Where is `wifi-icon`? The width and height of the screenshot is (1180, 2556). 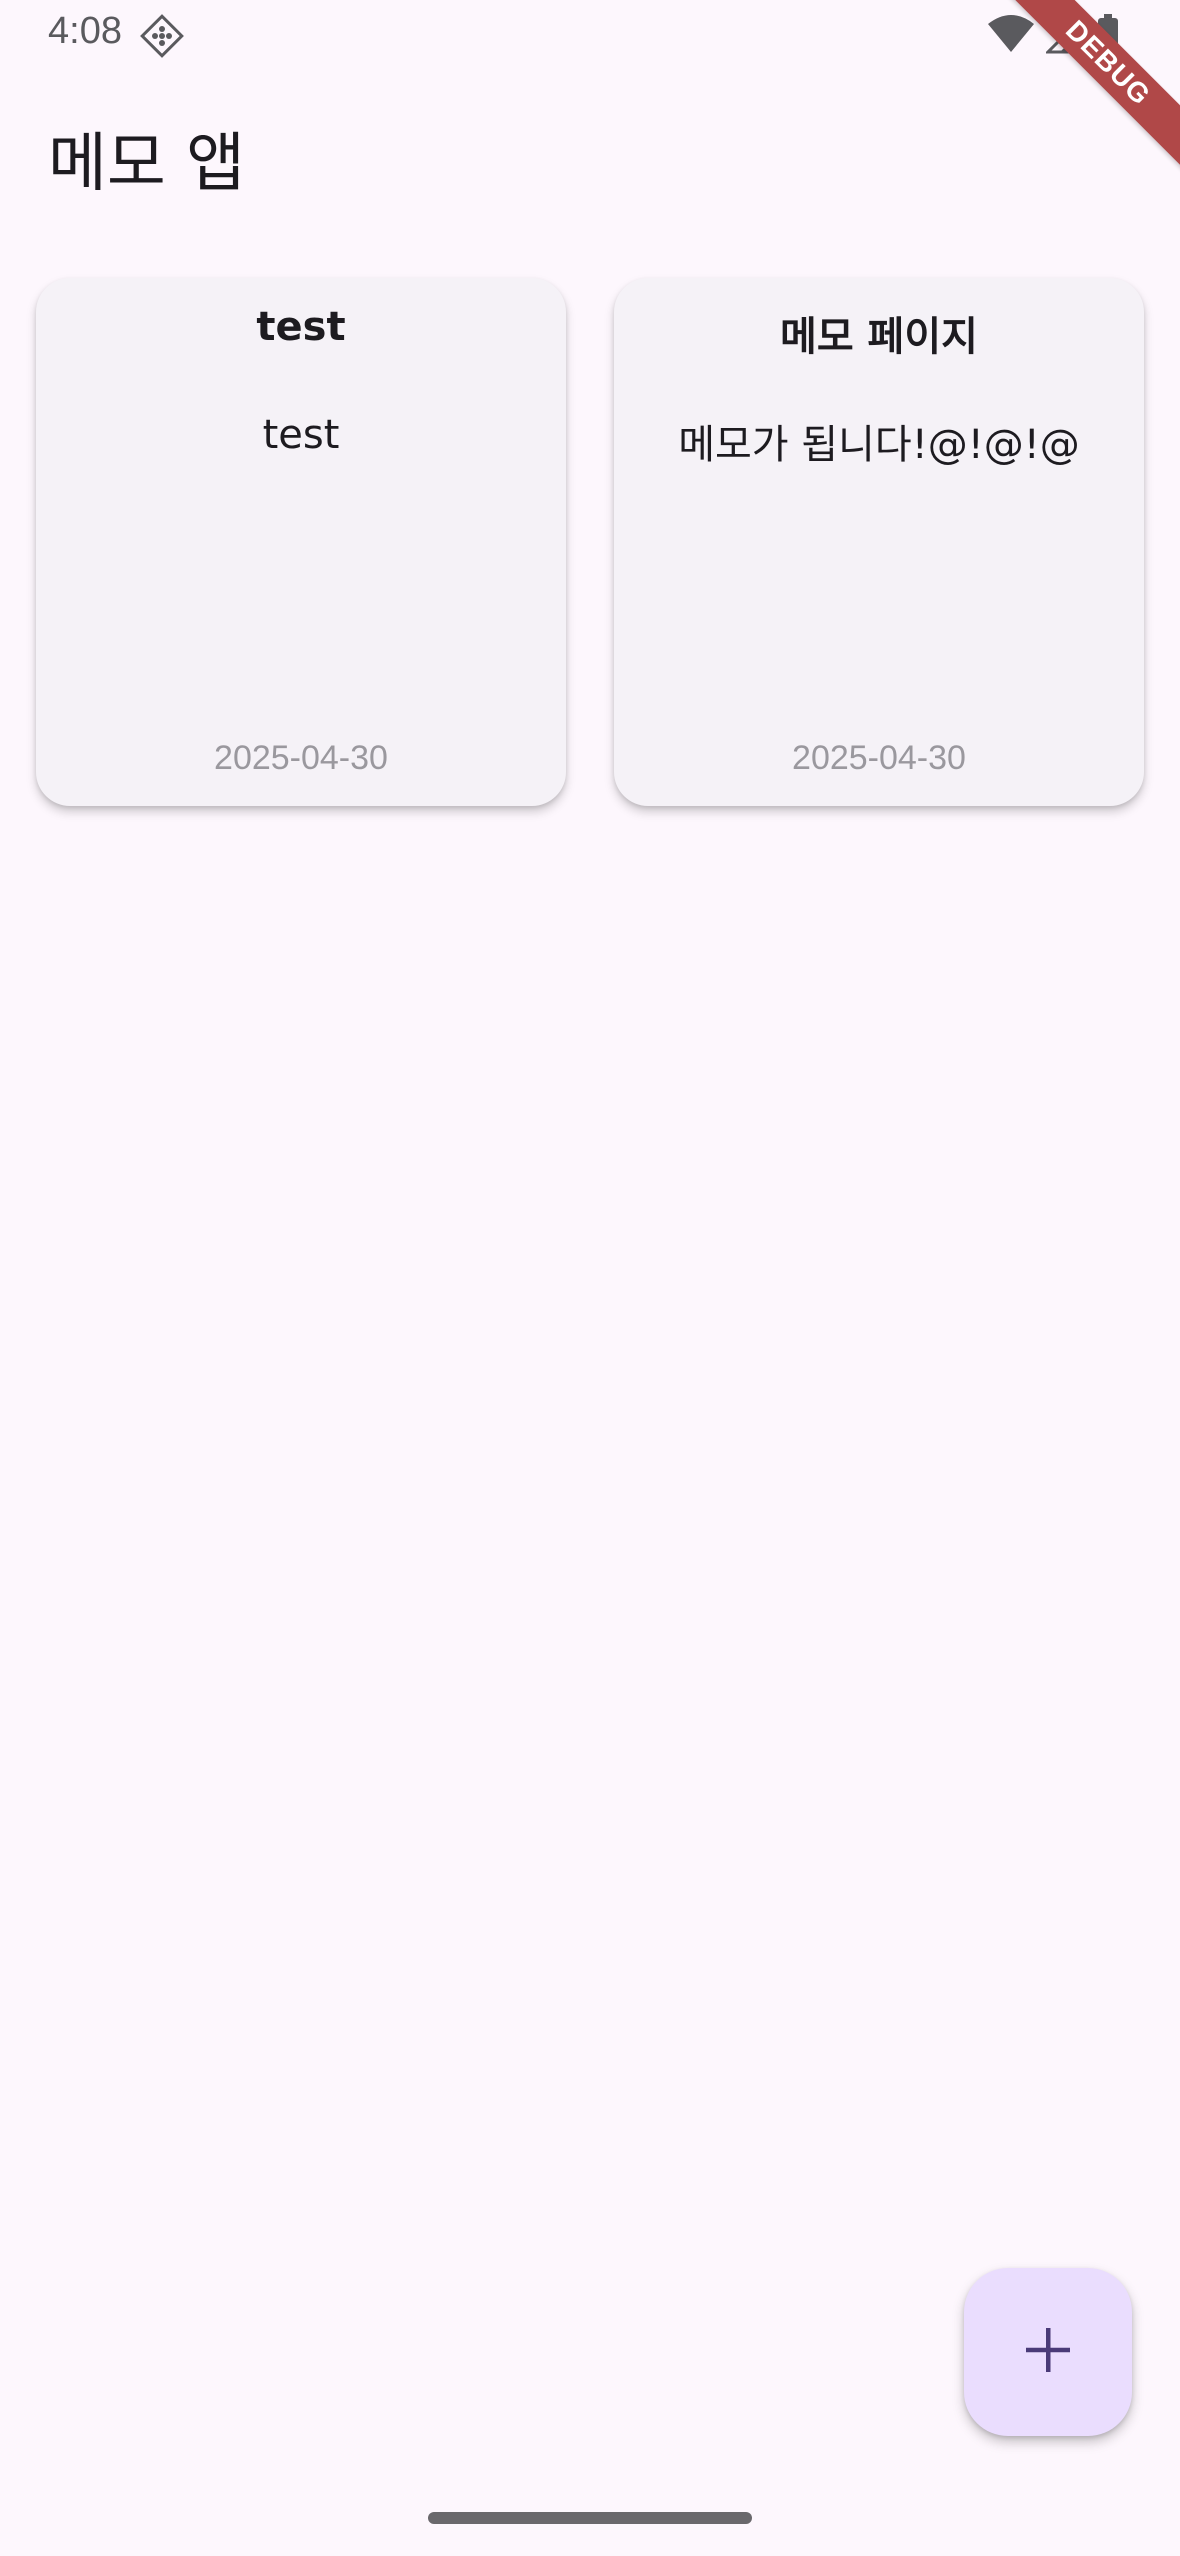 wifi-icon is located at coordinates (1011, 36).